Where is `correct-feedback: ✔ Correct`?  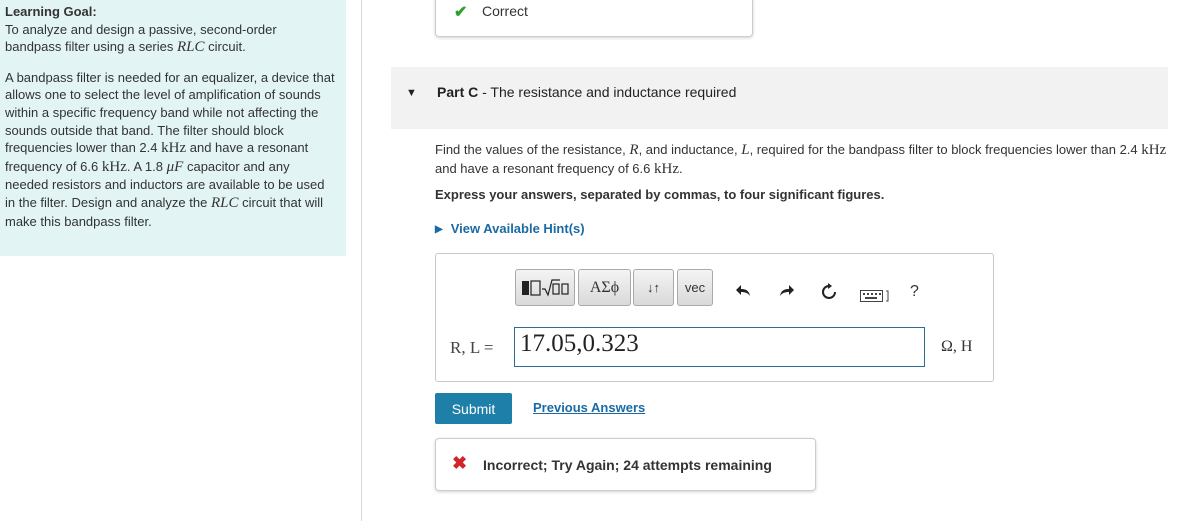 correct-feedback: ✔ Correct is located at coordinates (594, 18).